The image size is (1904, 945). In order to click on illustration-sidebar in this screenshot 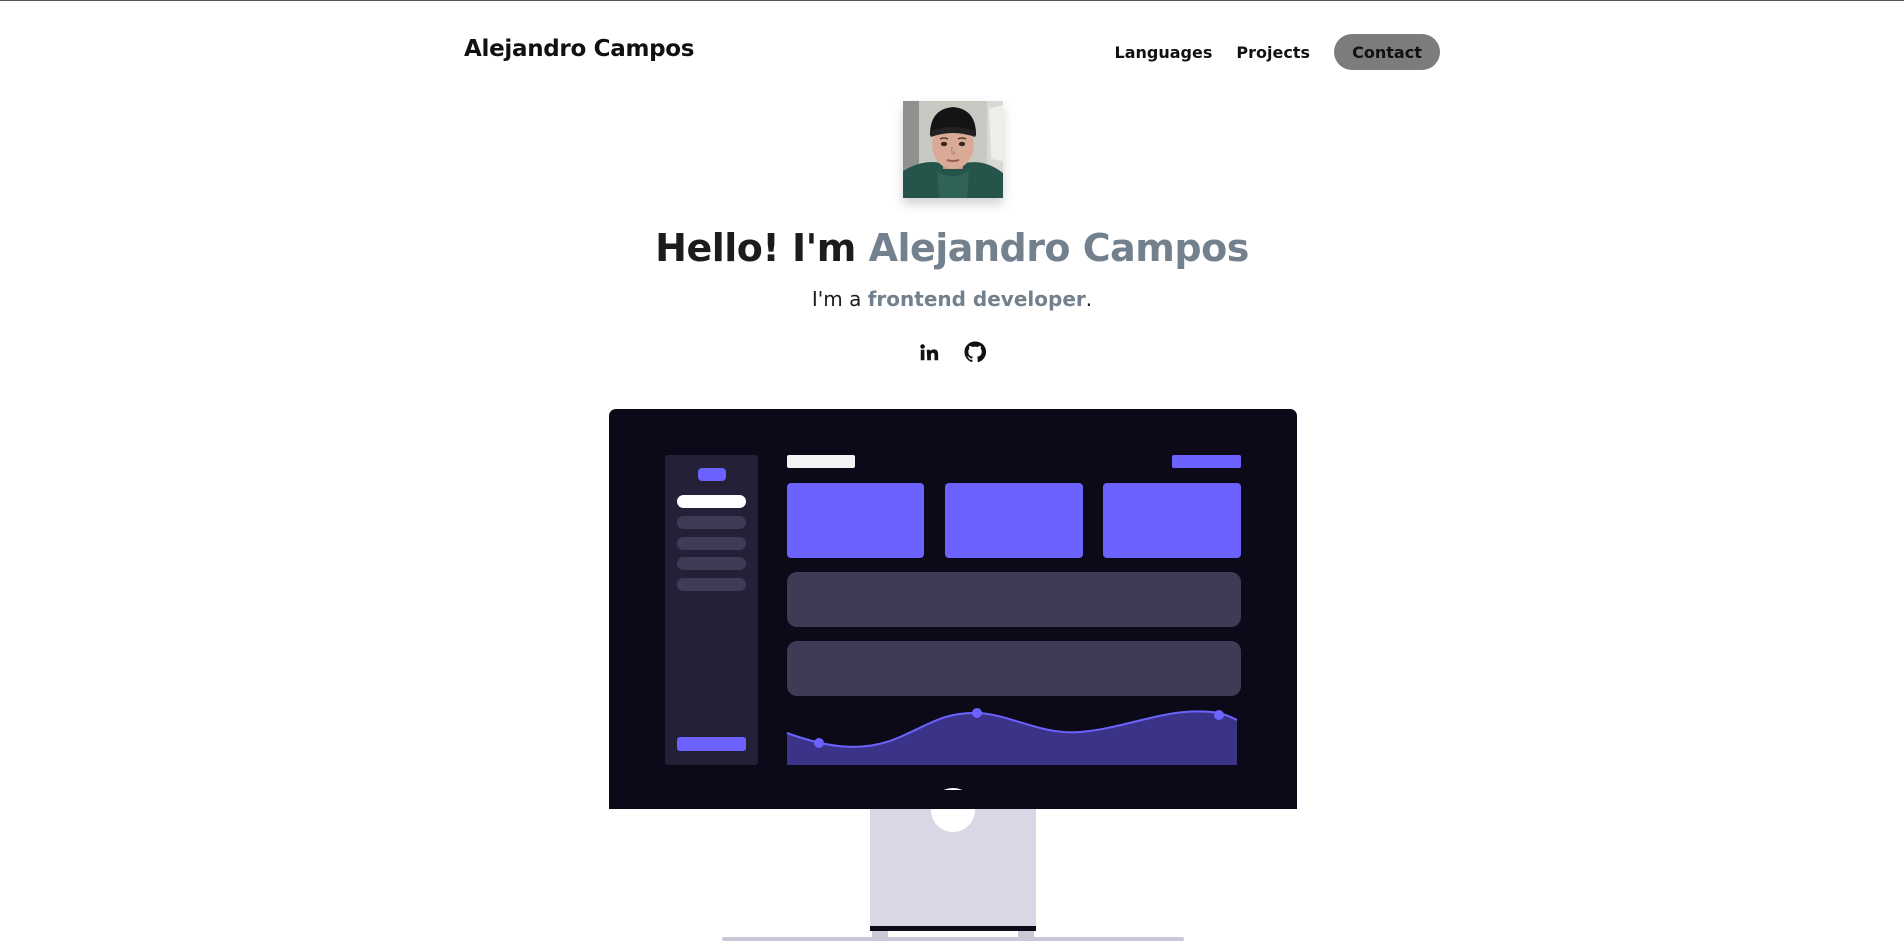, I will do `click(711, 610)`.